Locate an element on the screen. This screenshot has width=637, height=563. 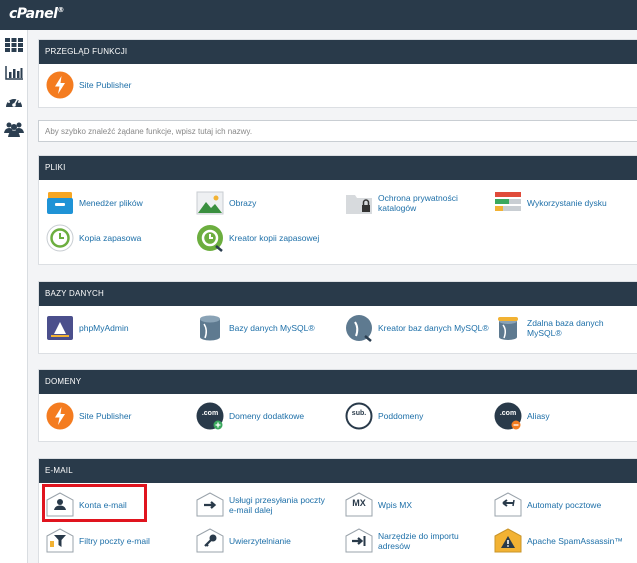
autoresponders-link: Automaty pocztowe is located at coordinates (547, 505).